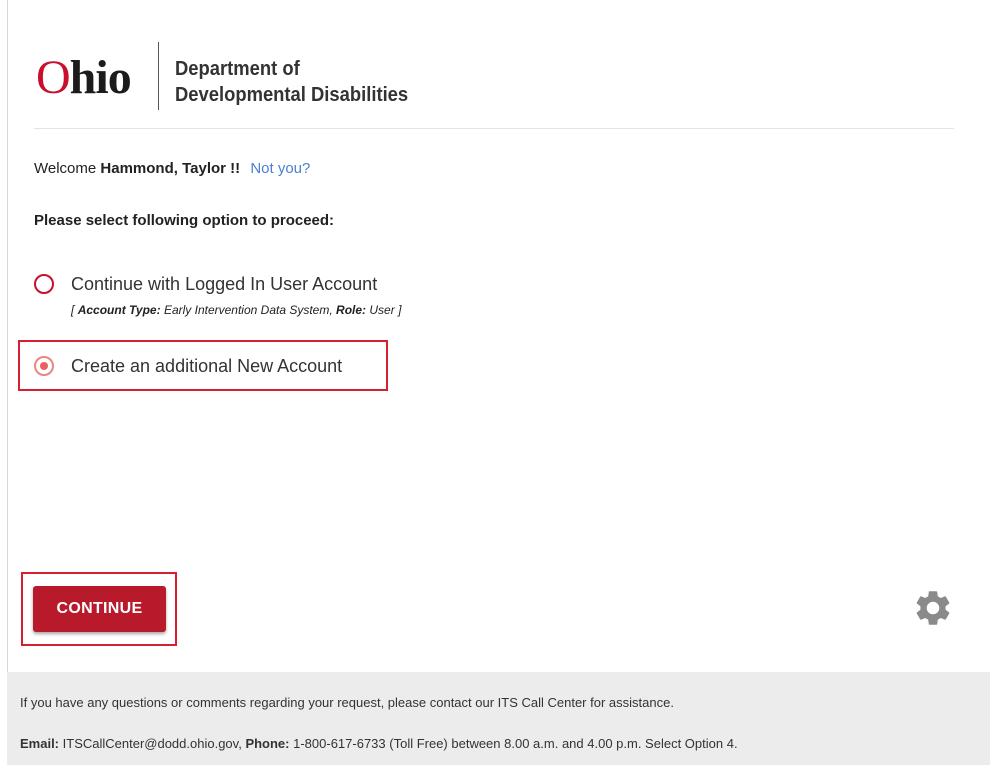 Image resolution: width=990 pixels, height=765 pixels. Describe the element at coordinates (152, 743) in the screenshot. I see `email-value: ITSCallCenter@dodd.ohio.gov,` at that location.